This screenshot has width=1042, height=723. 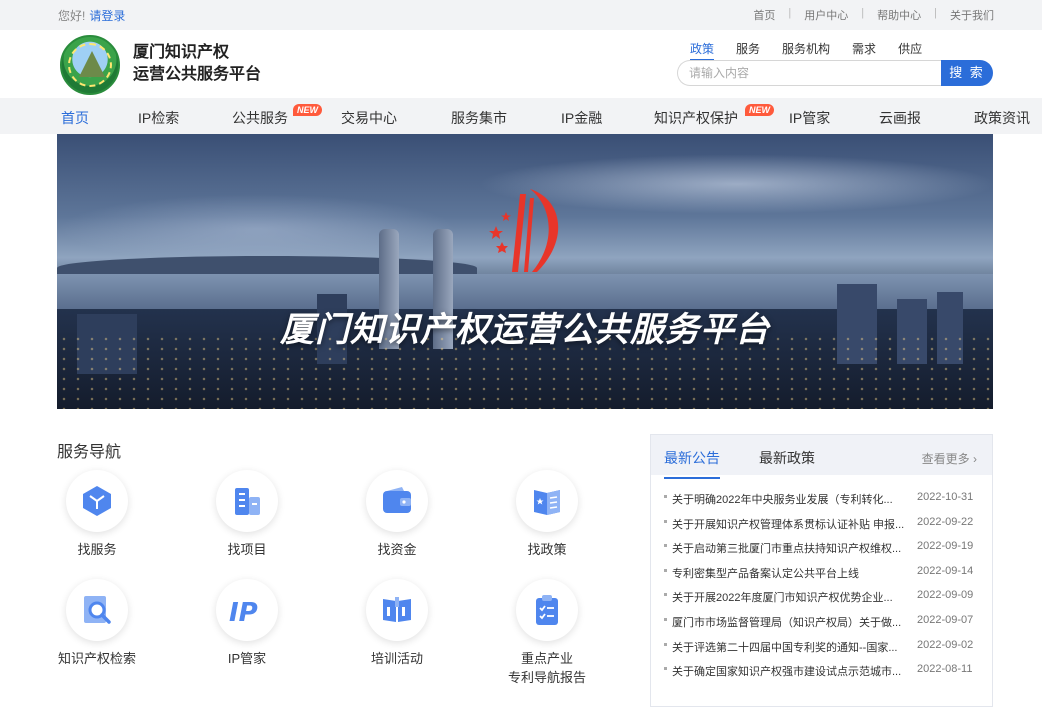 I want to click on nav-item-ip-steward: IP管家, so click(x=809, y=118).